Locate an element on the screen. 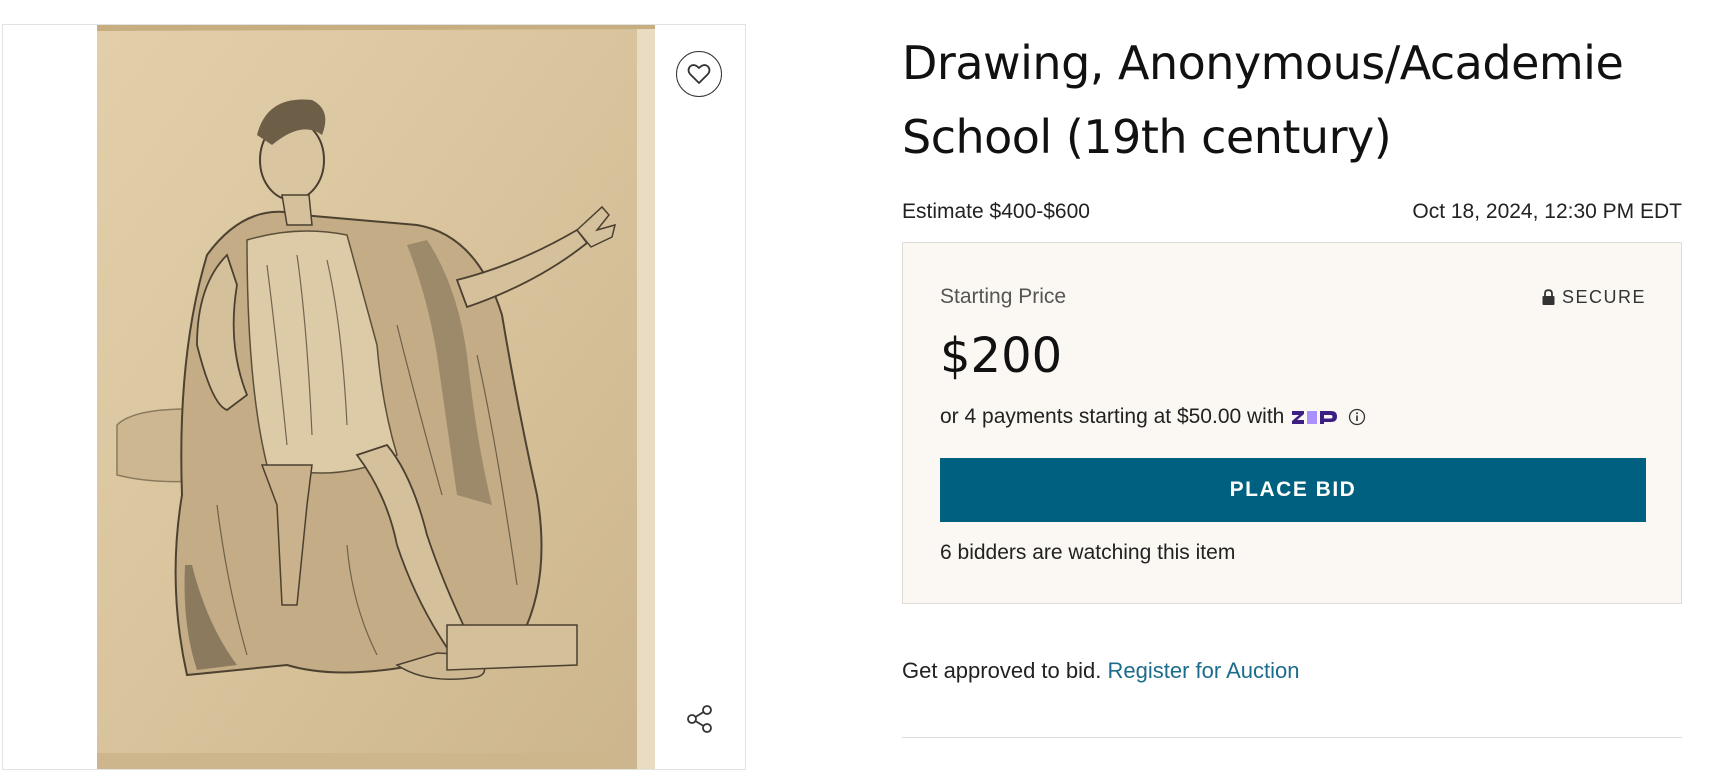 This screenshot has height=780, width=1736. lock-icon is located at coordinates (1548, 296).